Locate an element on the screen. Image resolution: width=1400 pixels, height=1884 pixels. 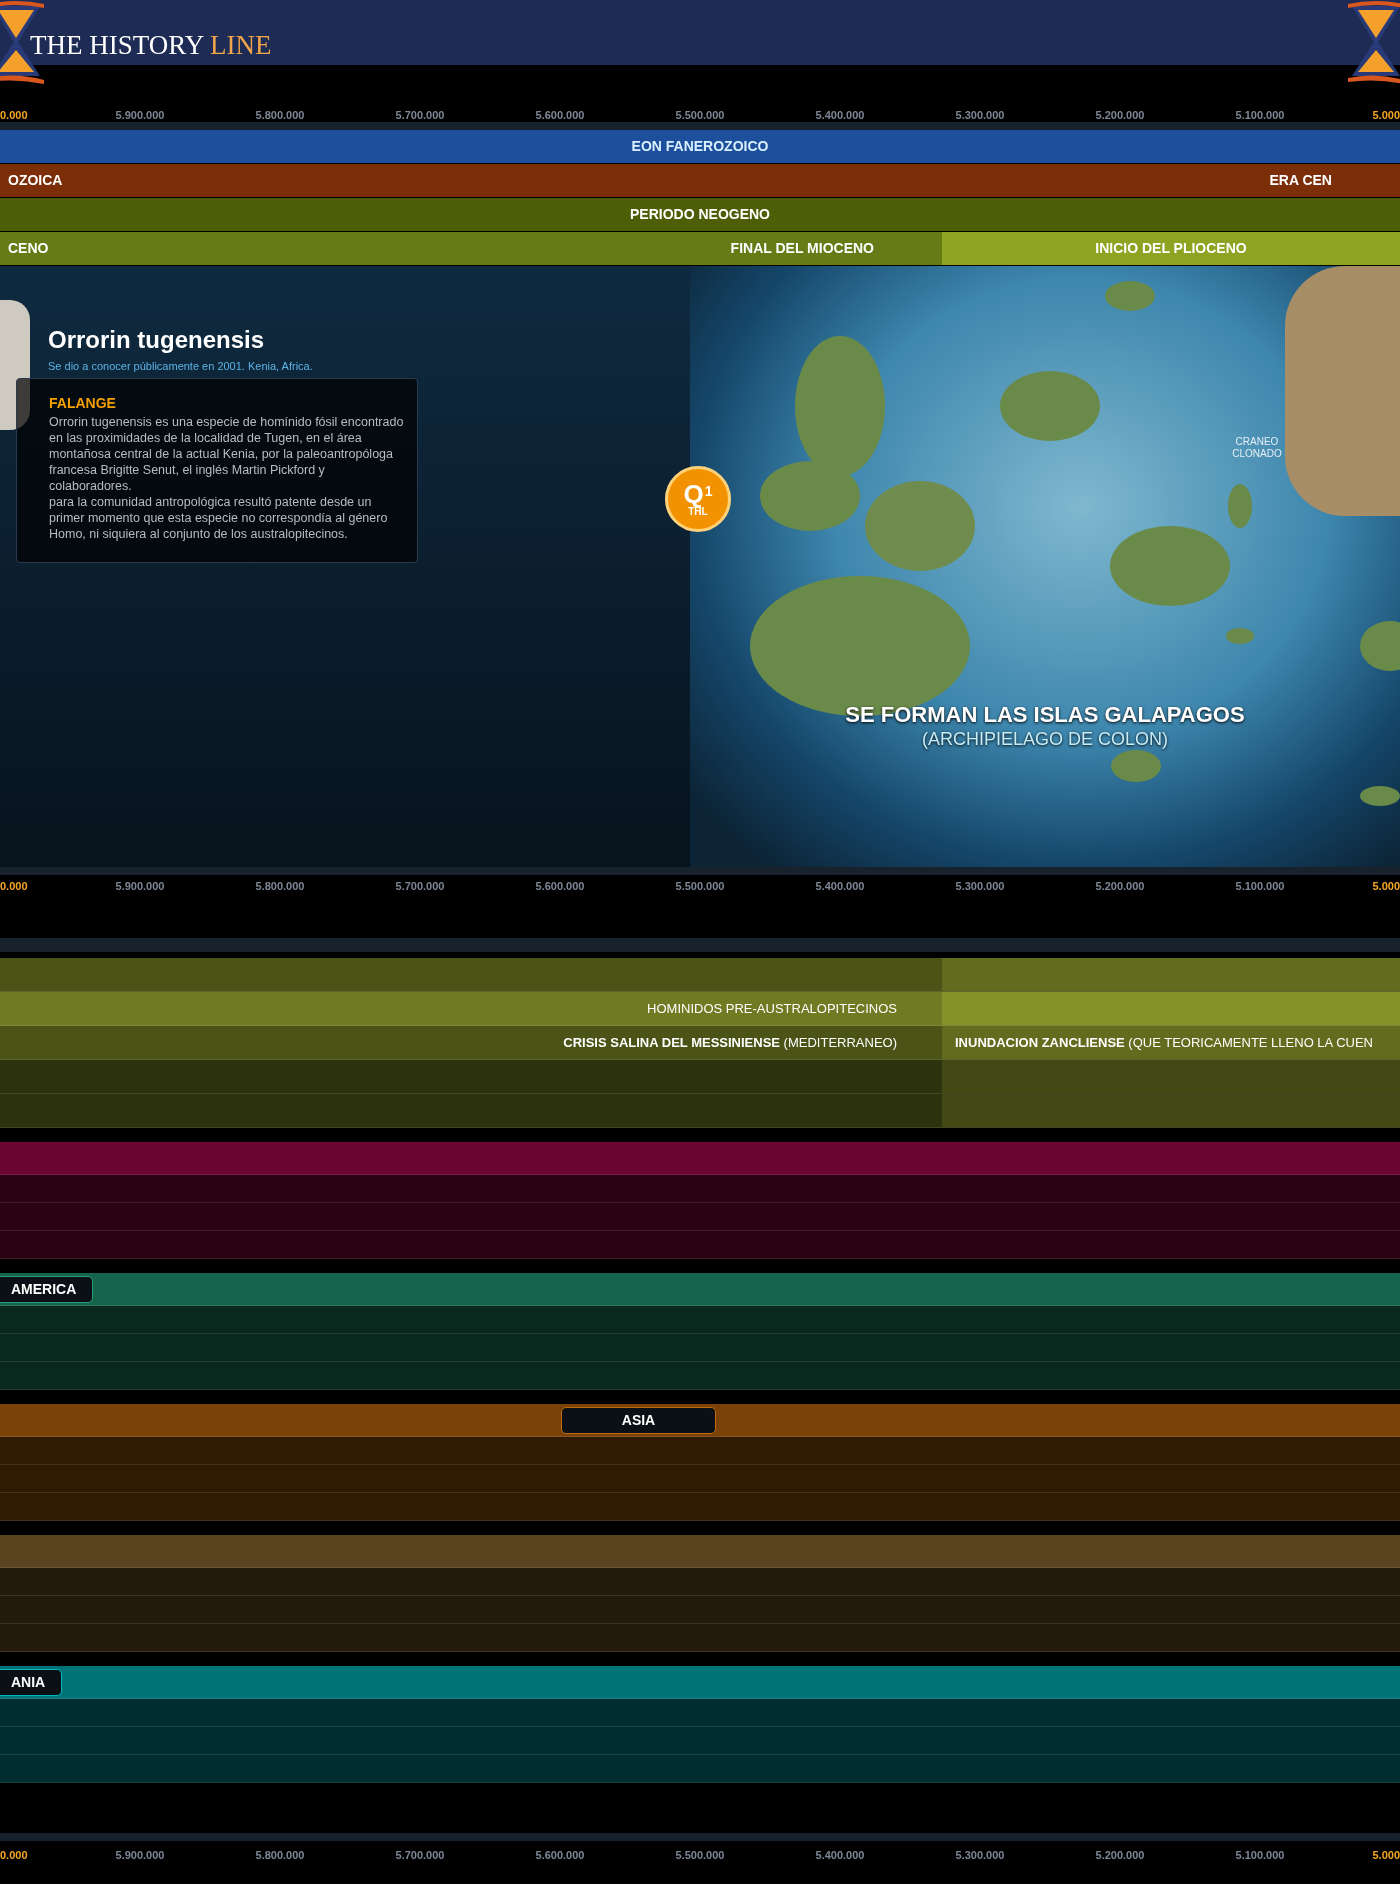
logo-text: THE HISTORY LINE is located at coordinates (151, 45).